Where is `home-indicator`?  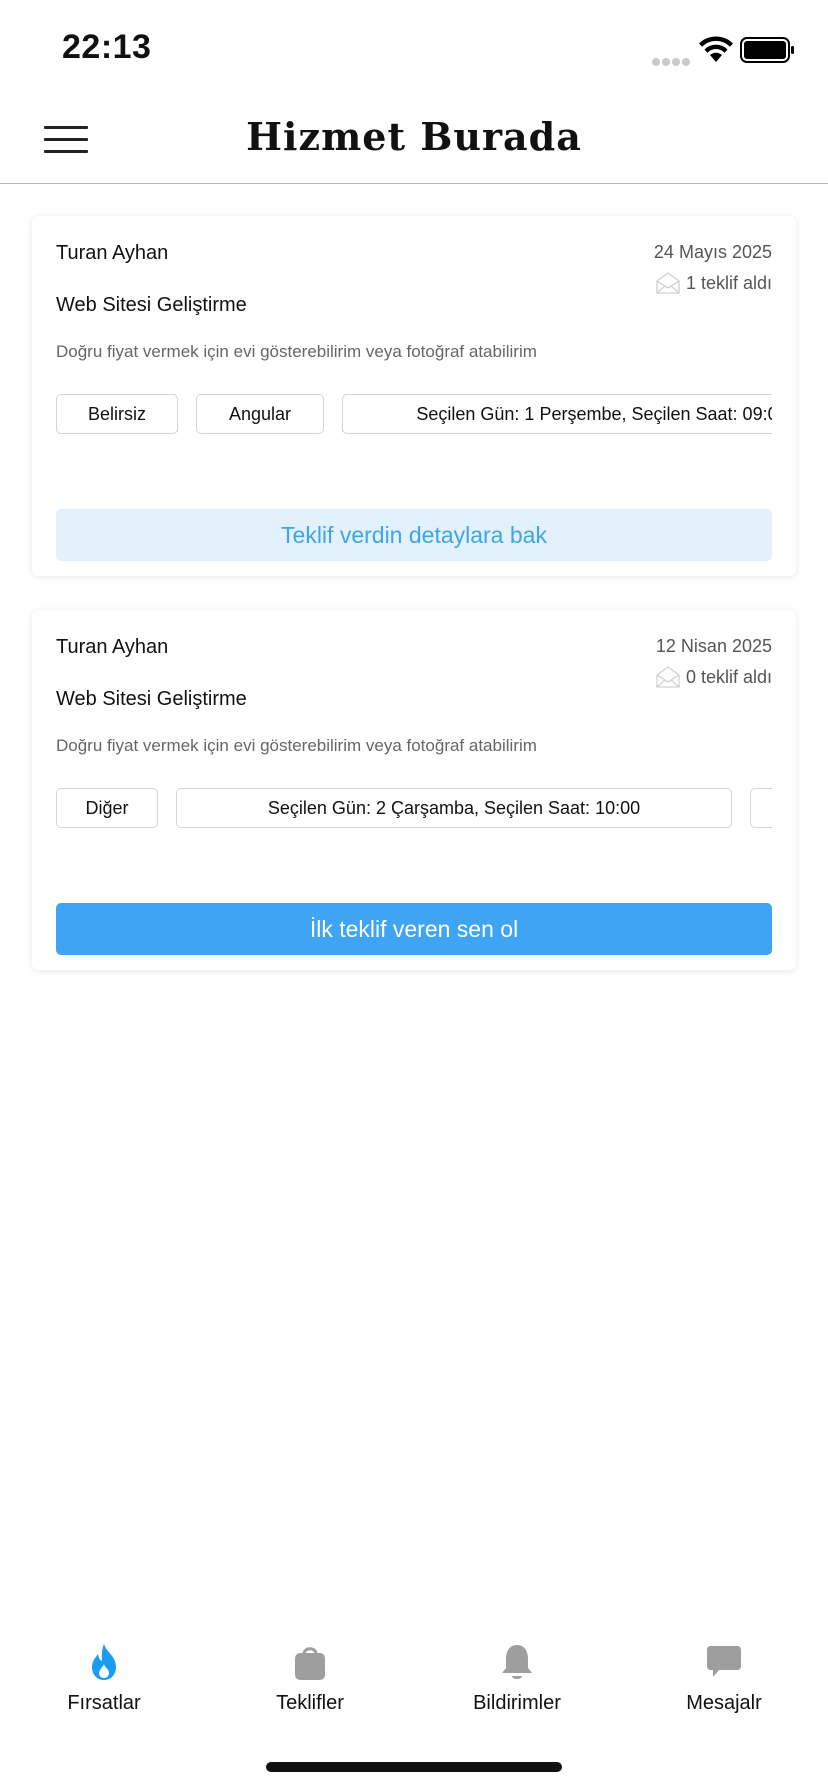
home-indicator is located at coordinates (414, 1767).